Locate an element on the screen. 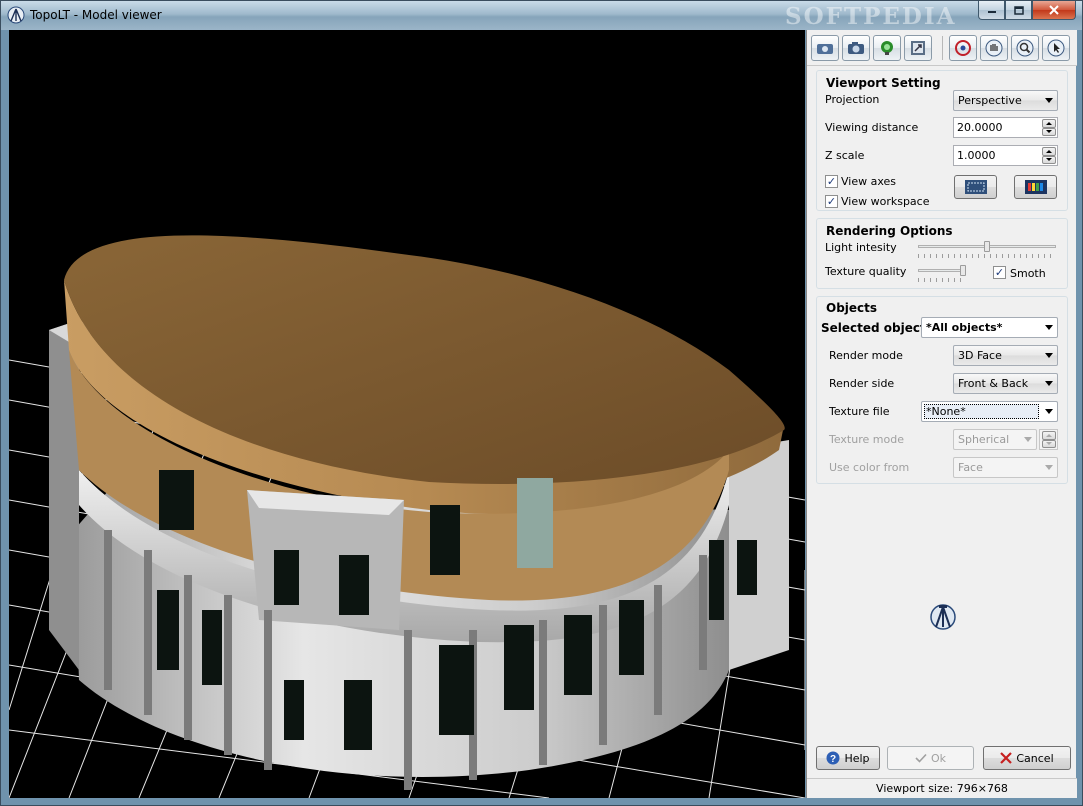  render-side-label: Render side is located at coordinates (862, 383).